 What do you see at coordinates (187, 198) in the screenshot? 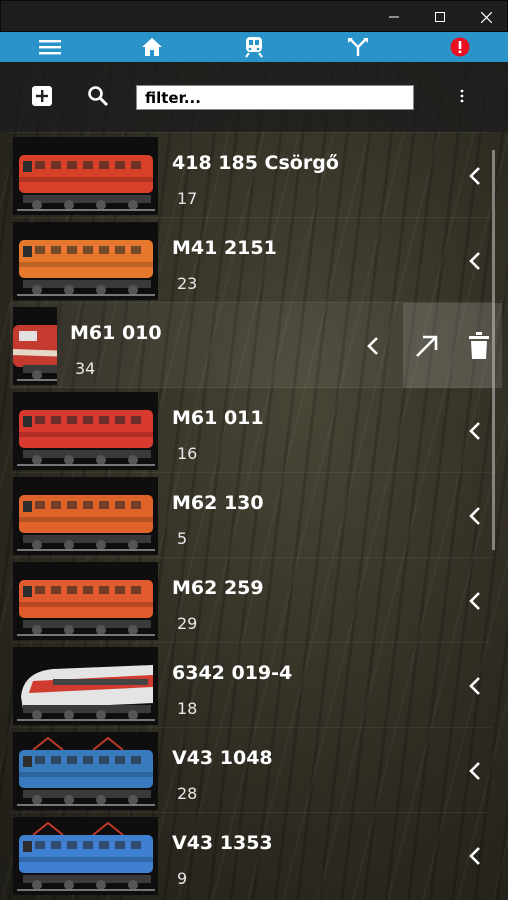
I see `locomotive-count: 17` at bounding box center [187, 198].